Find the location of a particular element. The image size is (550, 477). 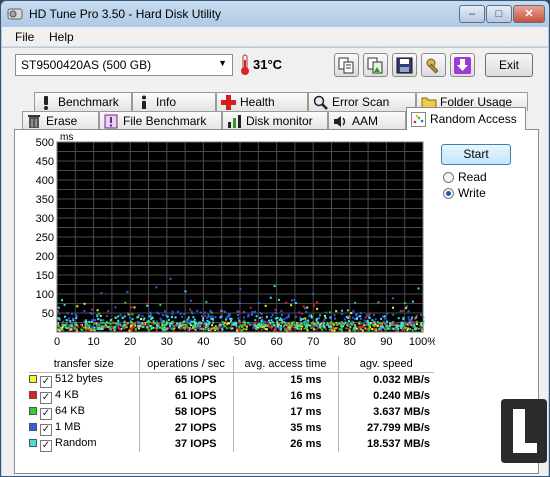

save-button is located at coordinates (404, 65).